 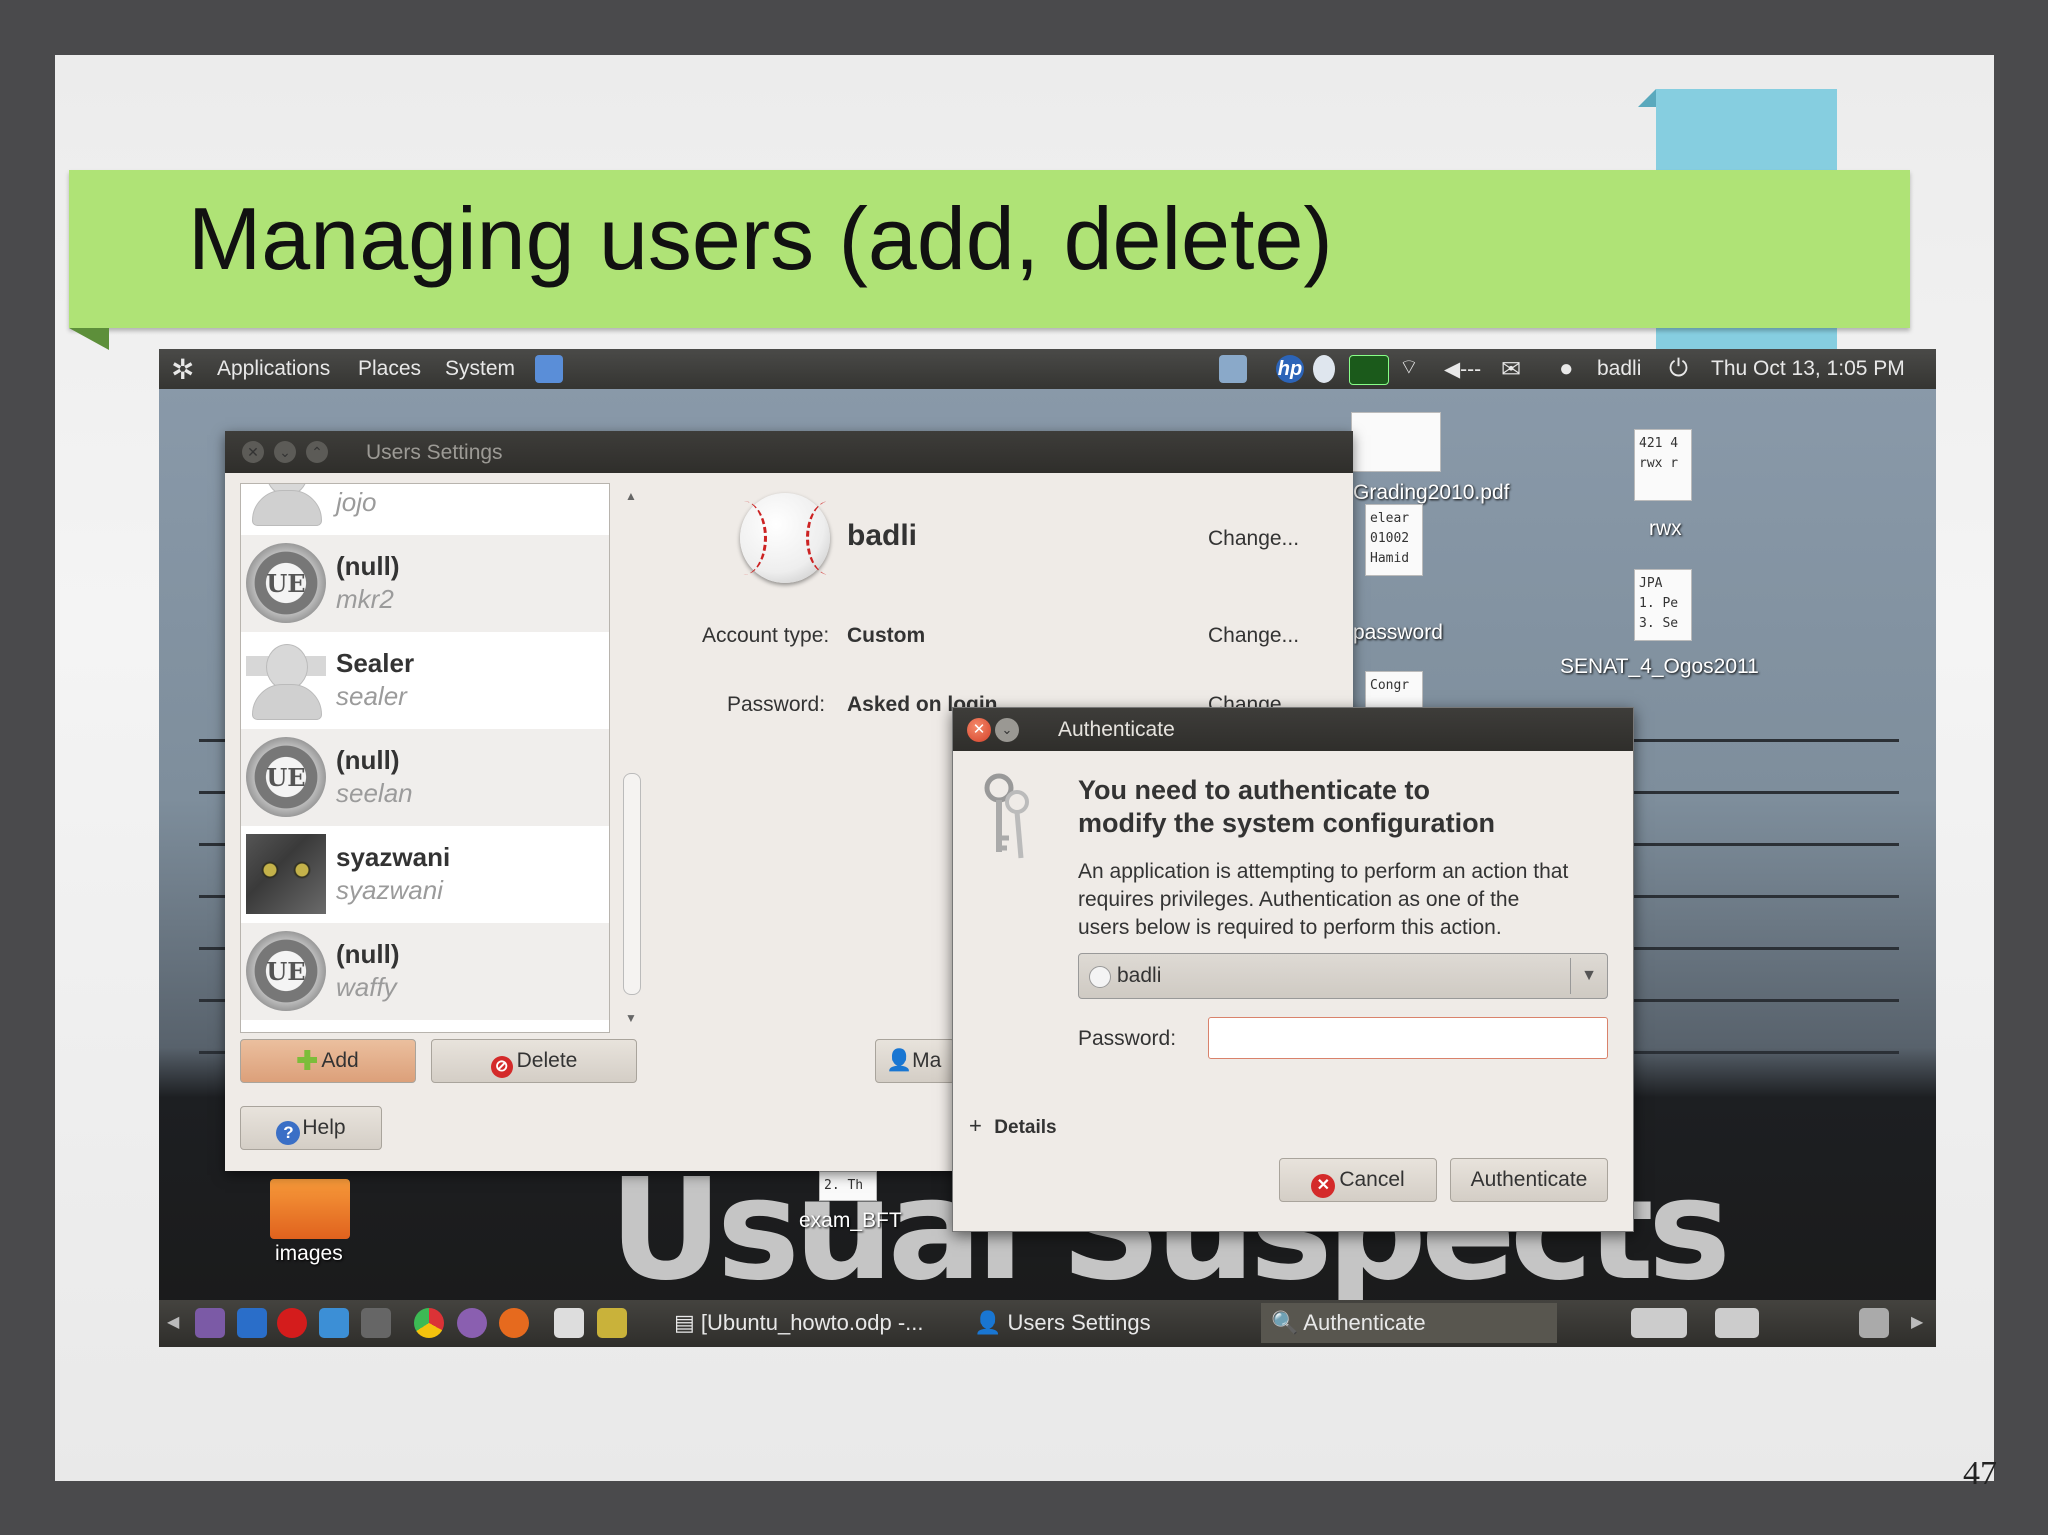 What do you see at coordinates (425, 971) in the screenshot?
I see `list-item: UE (null) waffy` at bounding box center [425, 971].